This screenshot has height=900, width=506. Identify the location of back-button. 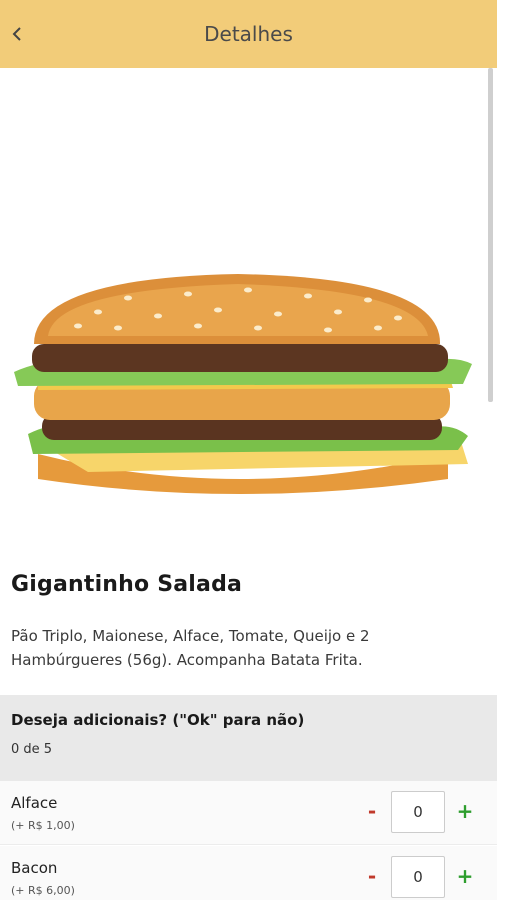
(17, 34).